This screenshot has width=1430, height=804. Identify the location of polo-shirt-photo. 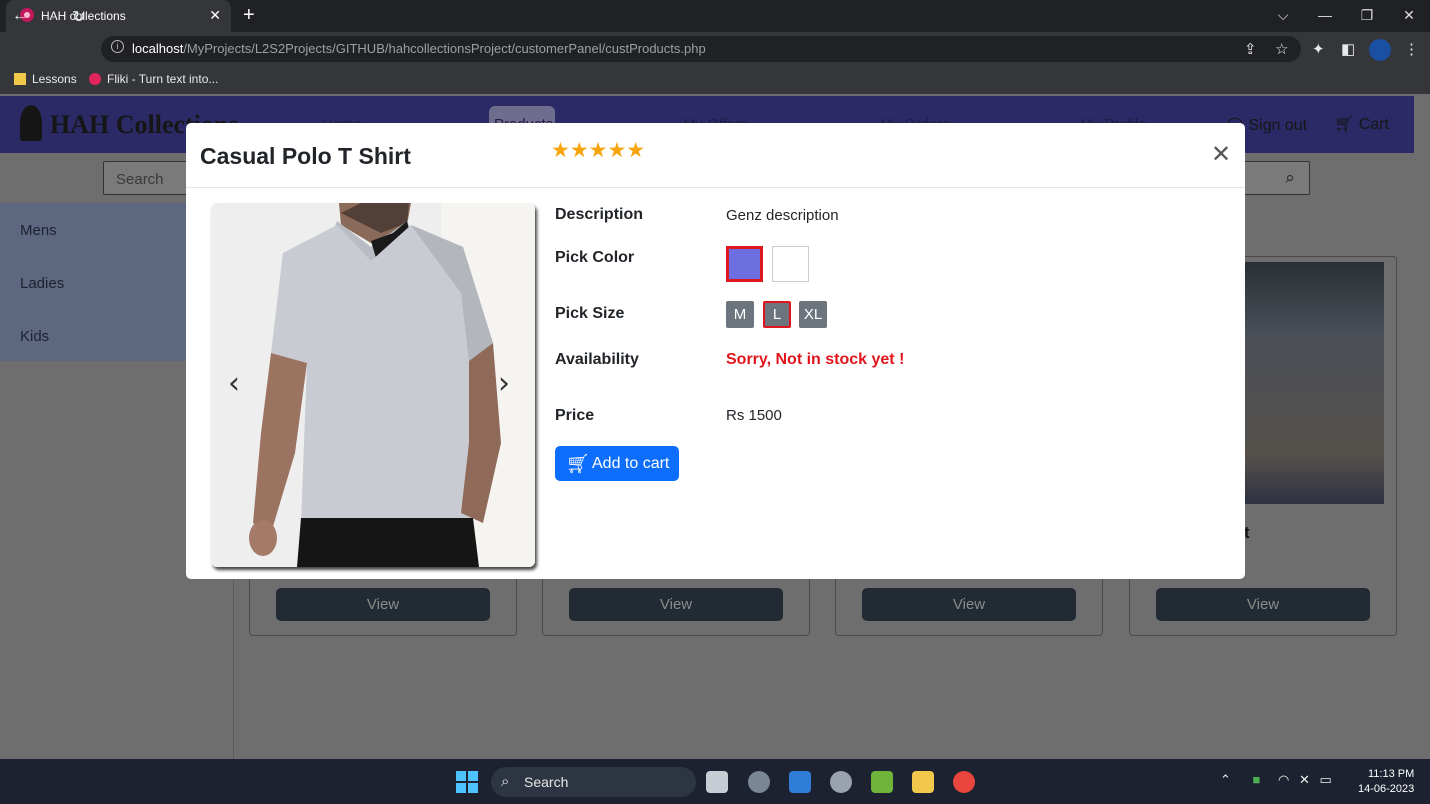
(373, 385).